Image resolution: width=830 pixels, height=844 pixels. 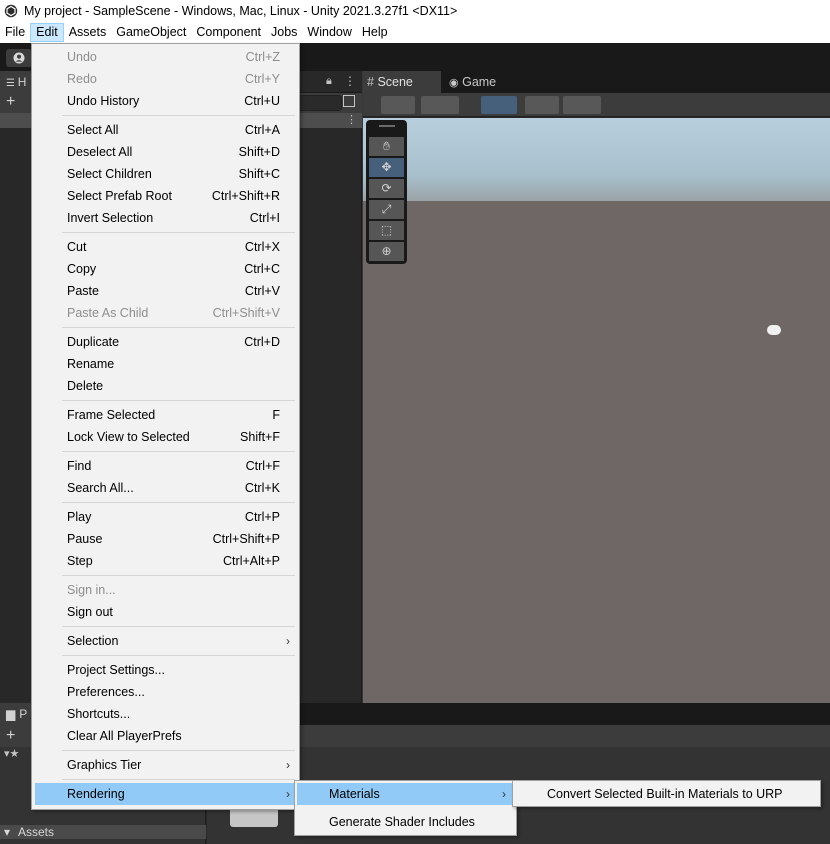 I want to click on tool-strip-handle, so click(x=387, y=126).